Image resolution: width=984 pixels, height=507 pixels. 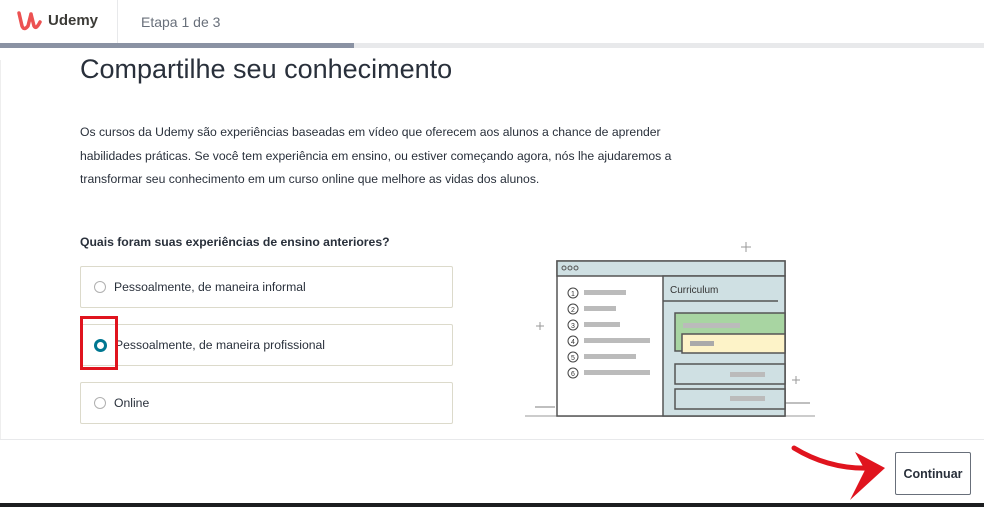 I want to click on step-indicator: Etapa 1 de 3, so click(x=181, y=22).